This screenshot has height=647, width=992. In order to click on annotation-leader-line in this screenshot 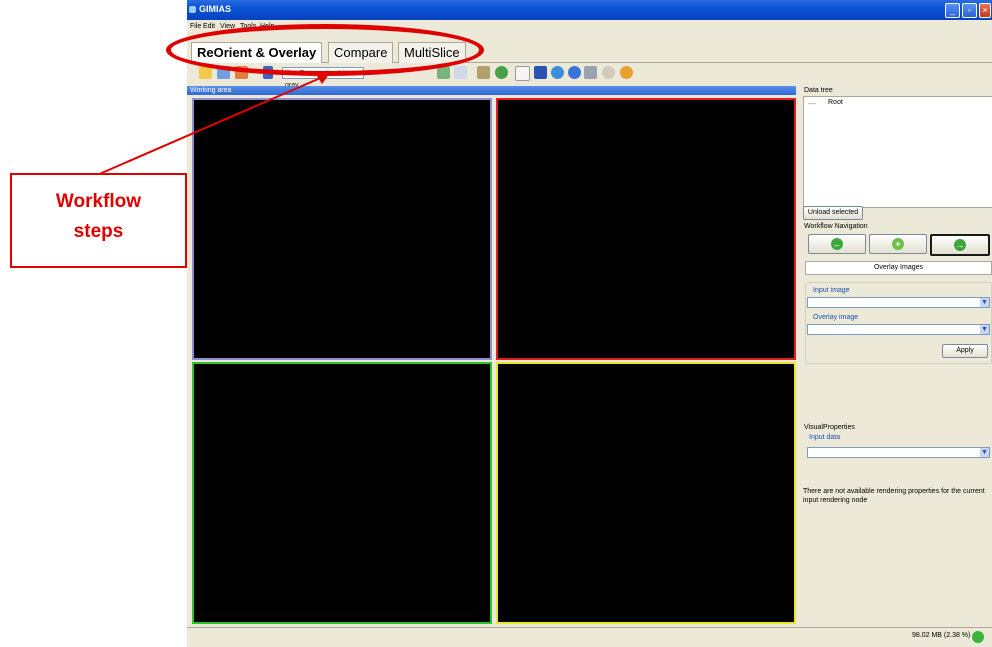, I will do `click(213, 124)`.